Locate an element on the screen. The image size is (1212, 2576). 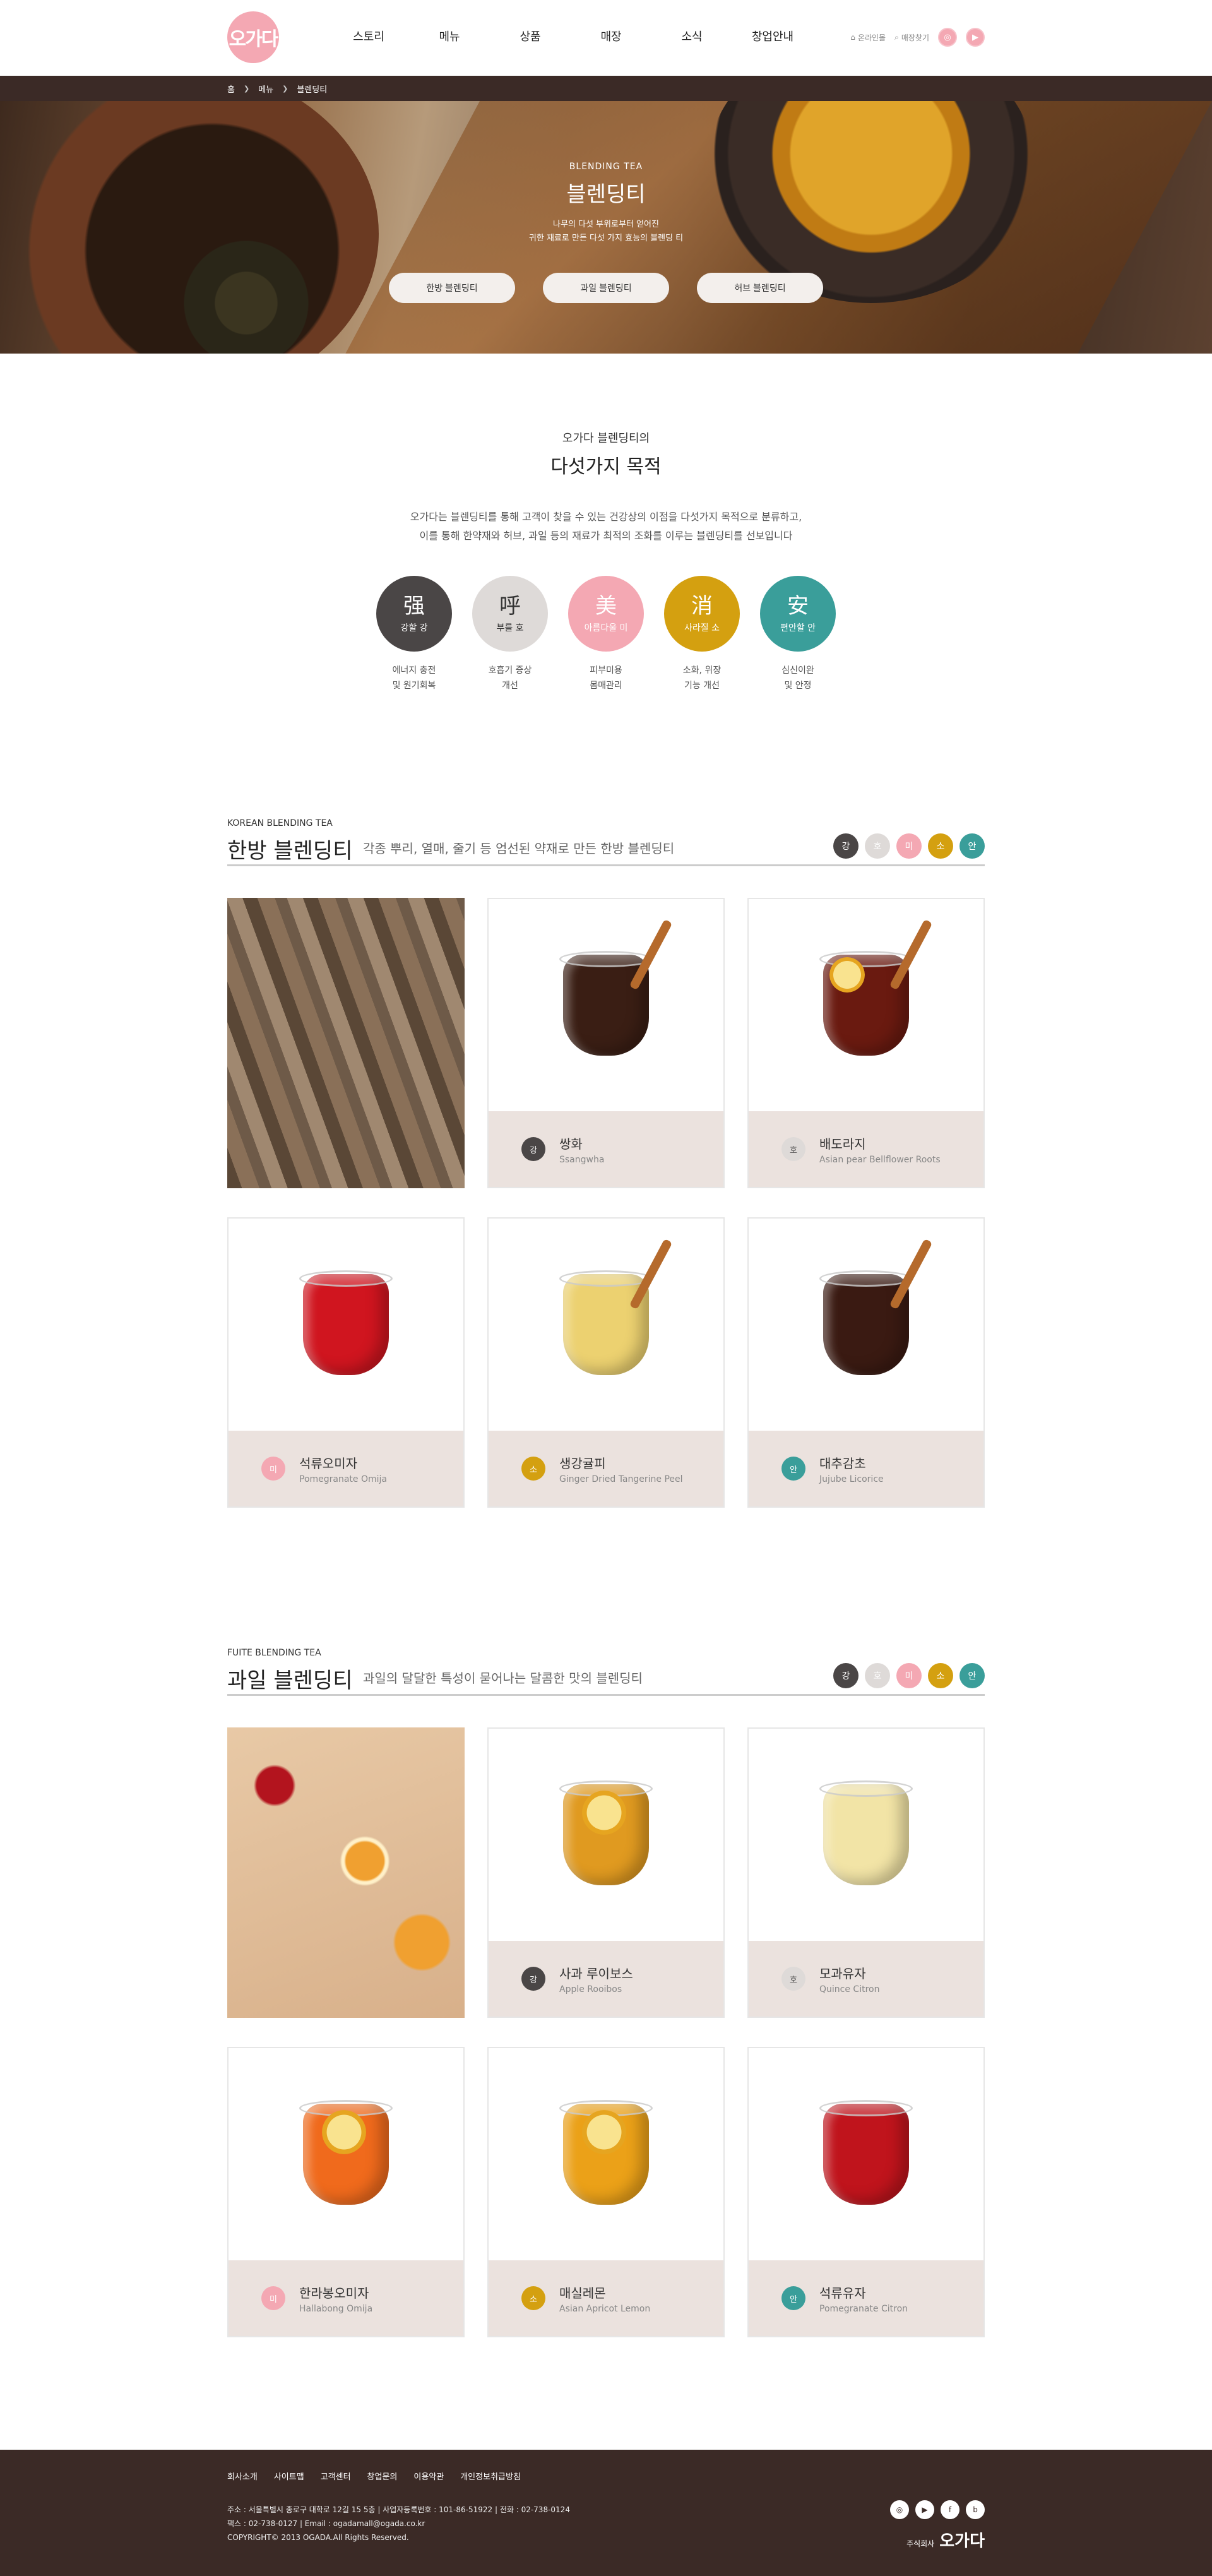
product-english-name: Ssangwha is located at coordinates (582, 1159).